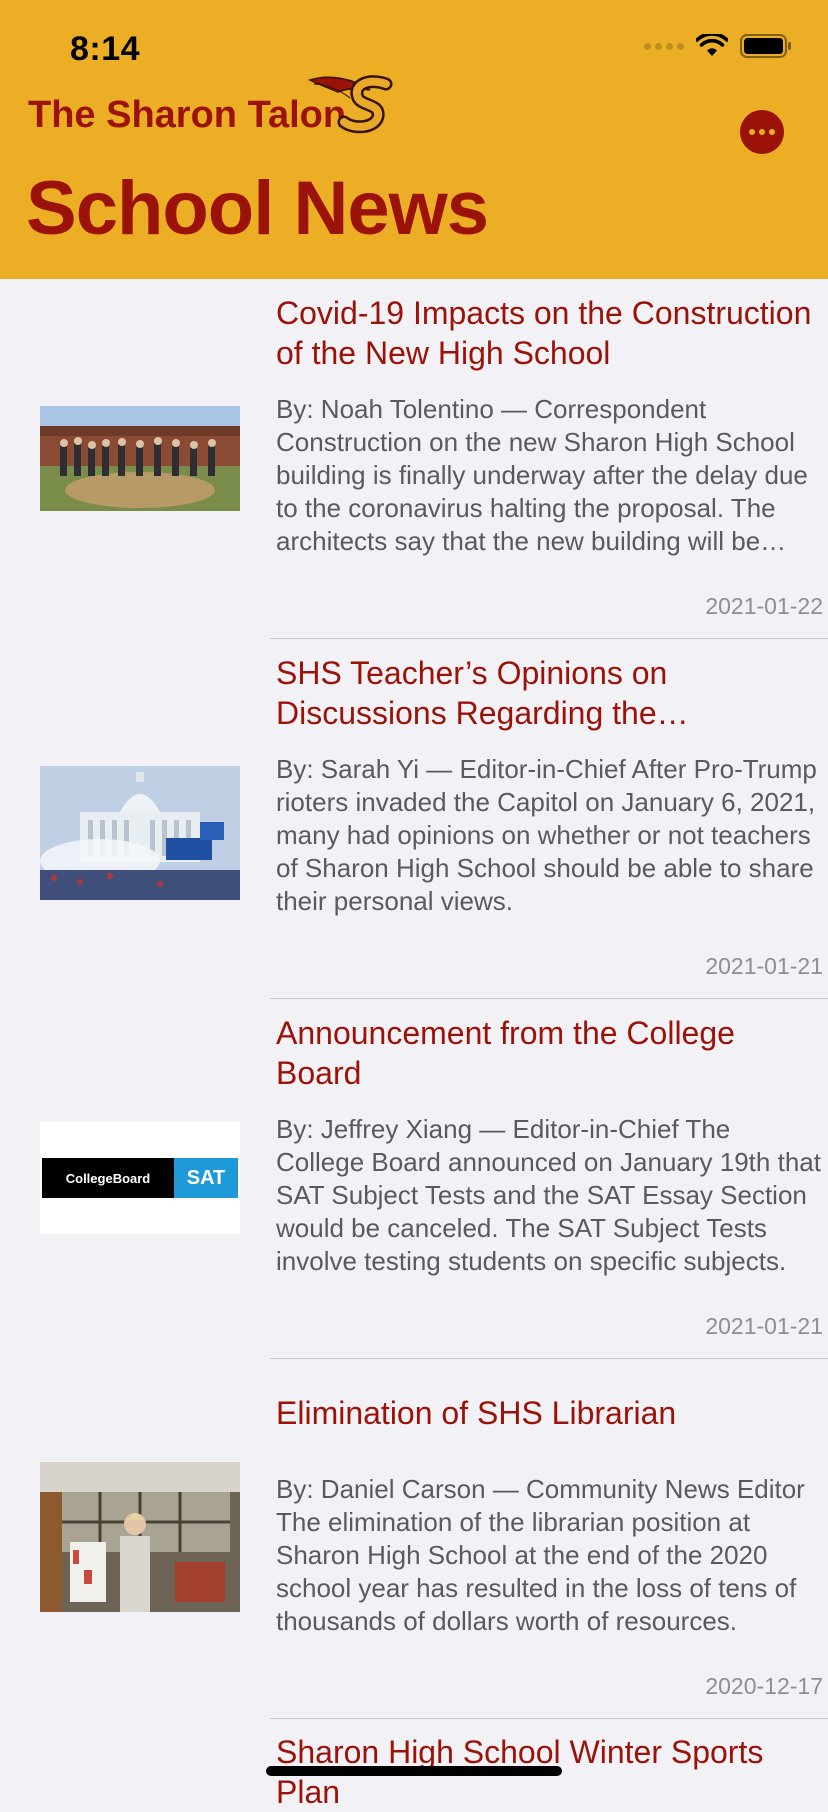  I want to click on article-thumbnail: CollegeBoard SAT, so click(140, 1178).